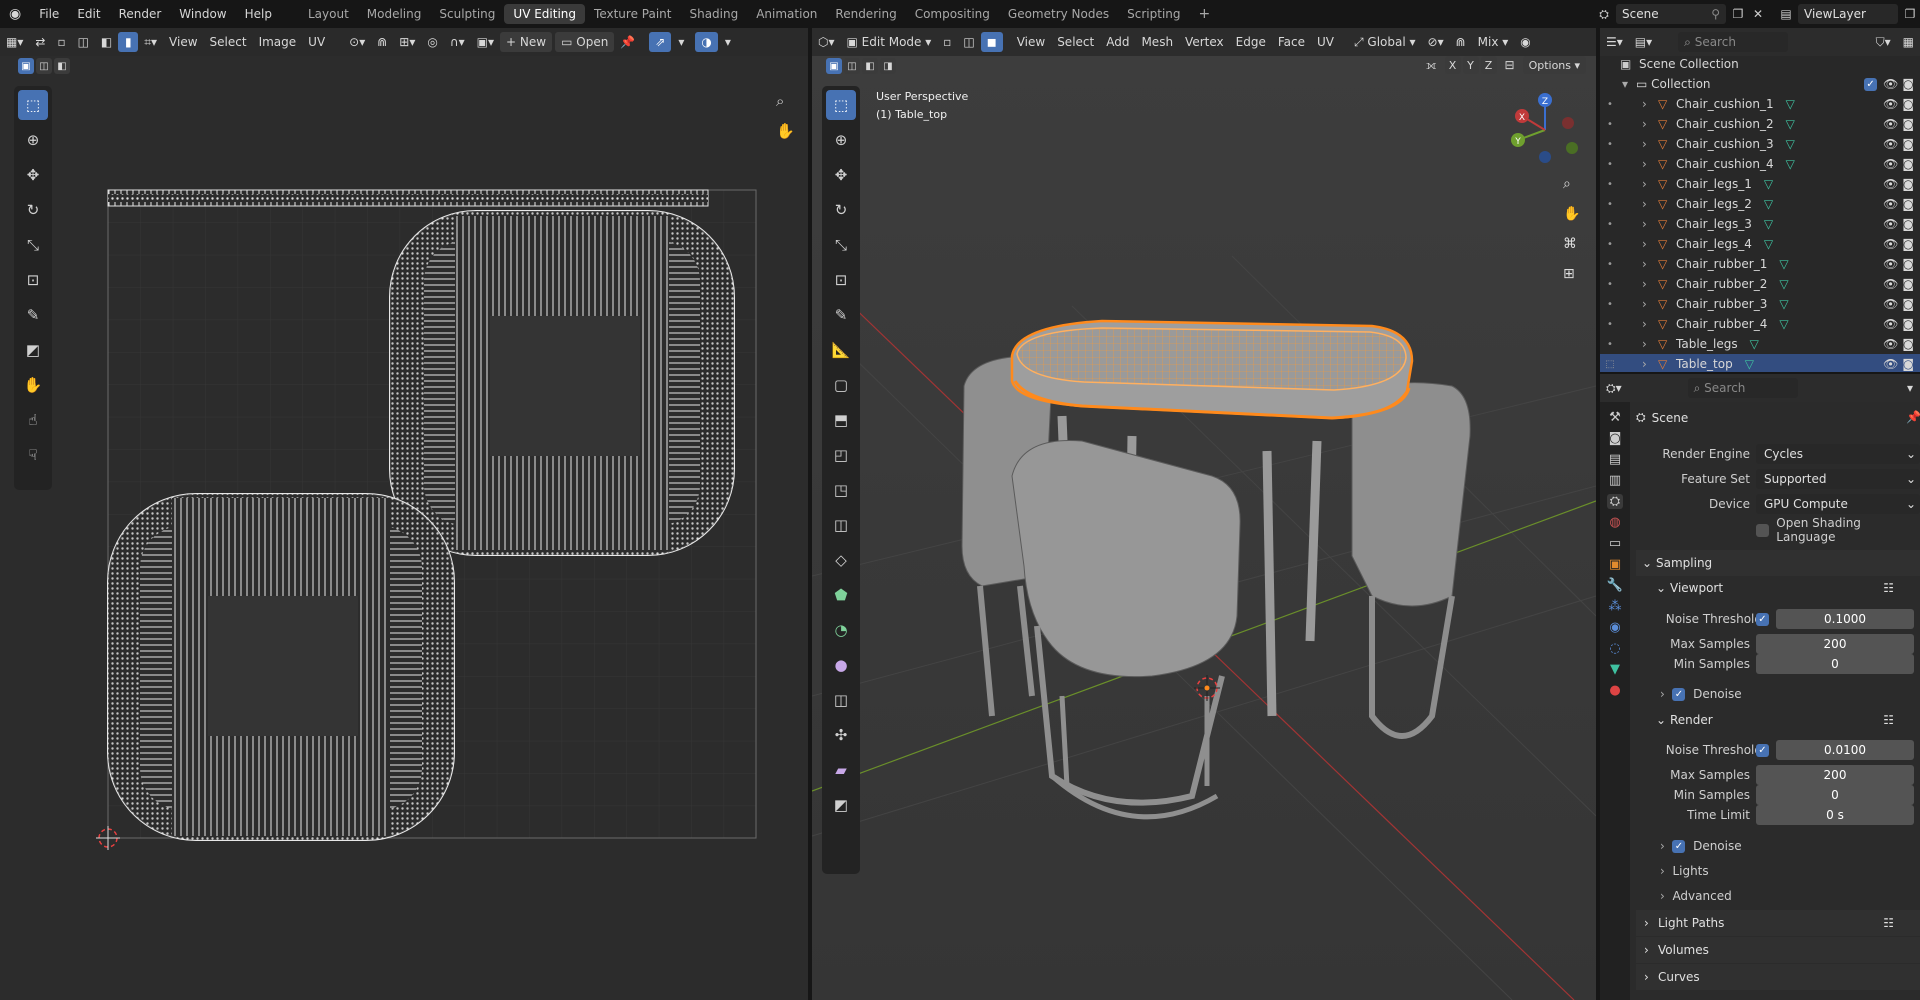 The image size is (1920, 1000). Describe the element at coordinates (841, 490) in the screenshot. I see `bevel-tool-icon: ◳` at that location.